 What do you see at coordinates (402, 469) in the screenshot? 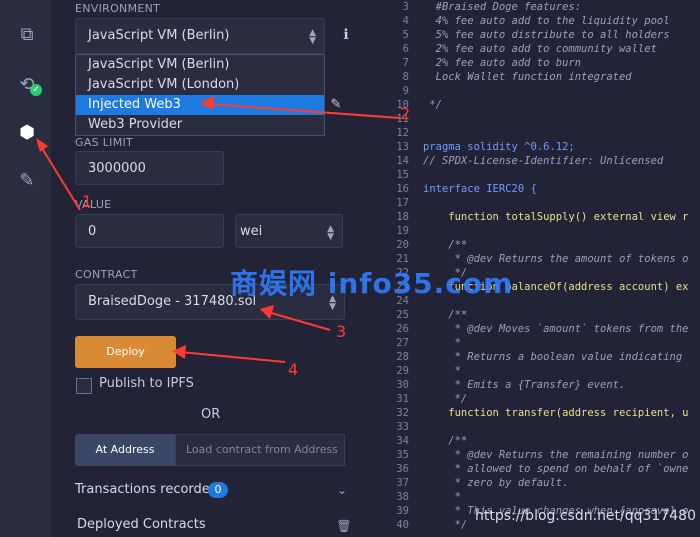
I see `line-number: 36` at bounding box center [402, 469].